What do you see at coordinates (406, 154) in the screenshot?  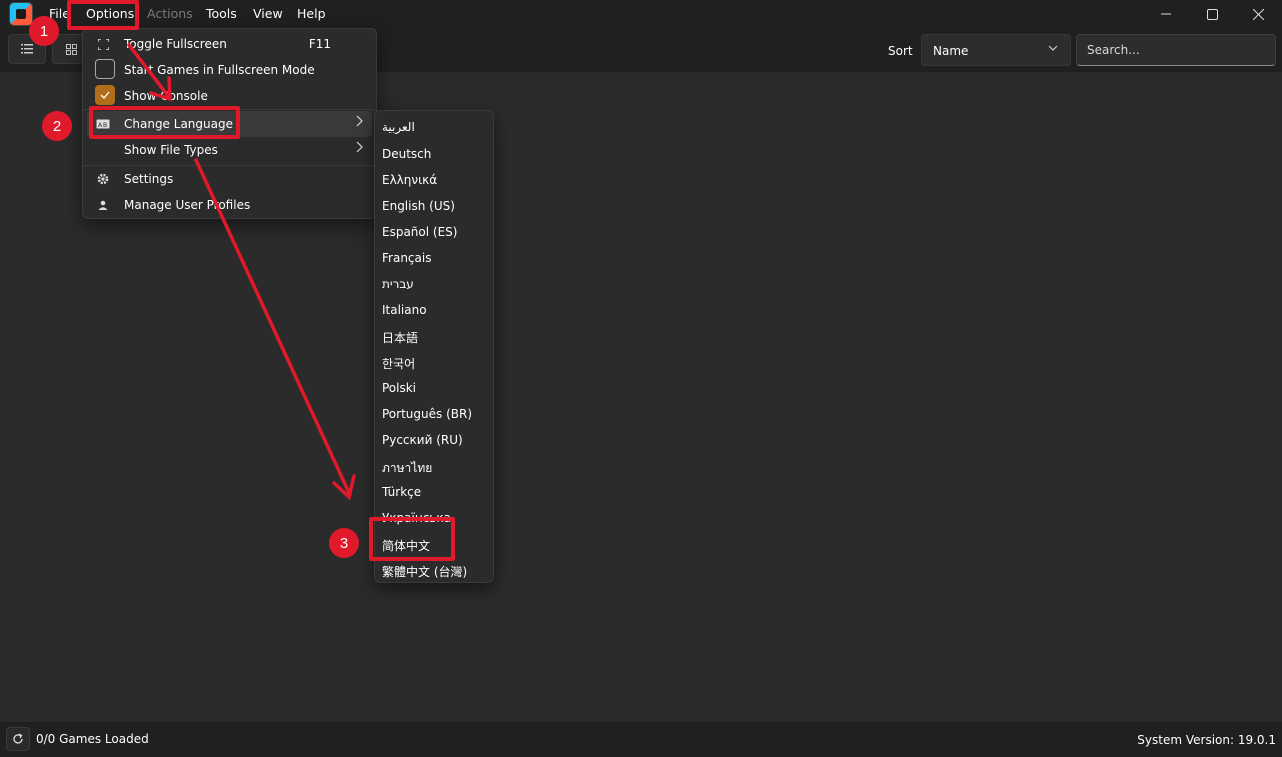 I see `language-option-german: Deutsch` at bounding box center [406, 154].